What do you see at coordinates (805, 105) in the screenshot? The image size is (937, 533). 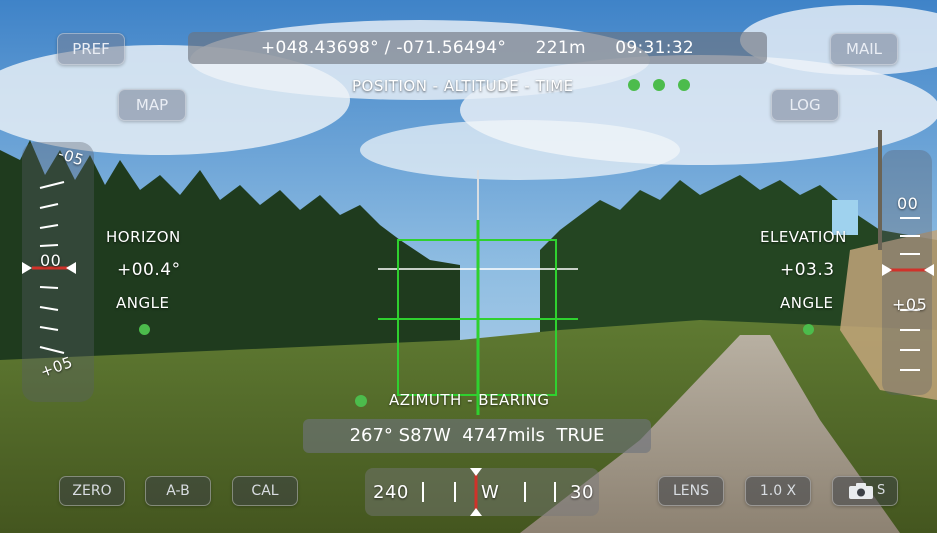 I see `log-button: LOG` at bounding box center [805, 105].